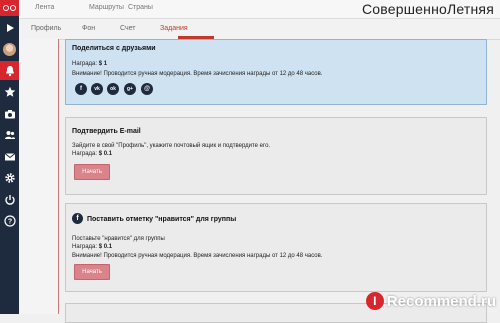 The width and height of the screenshot is (500, 323). Describe the element at coordinates (130, 89) in the screenshot. I see `google-plus-icon: g+` at that location.